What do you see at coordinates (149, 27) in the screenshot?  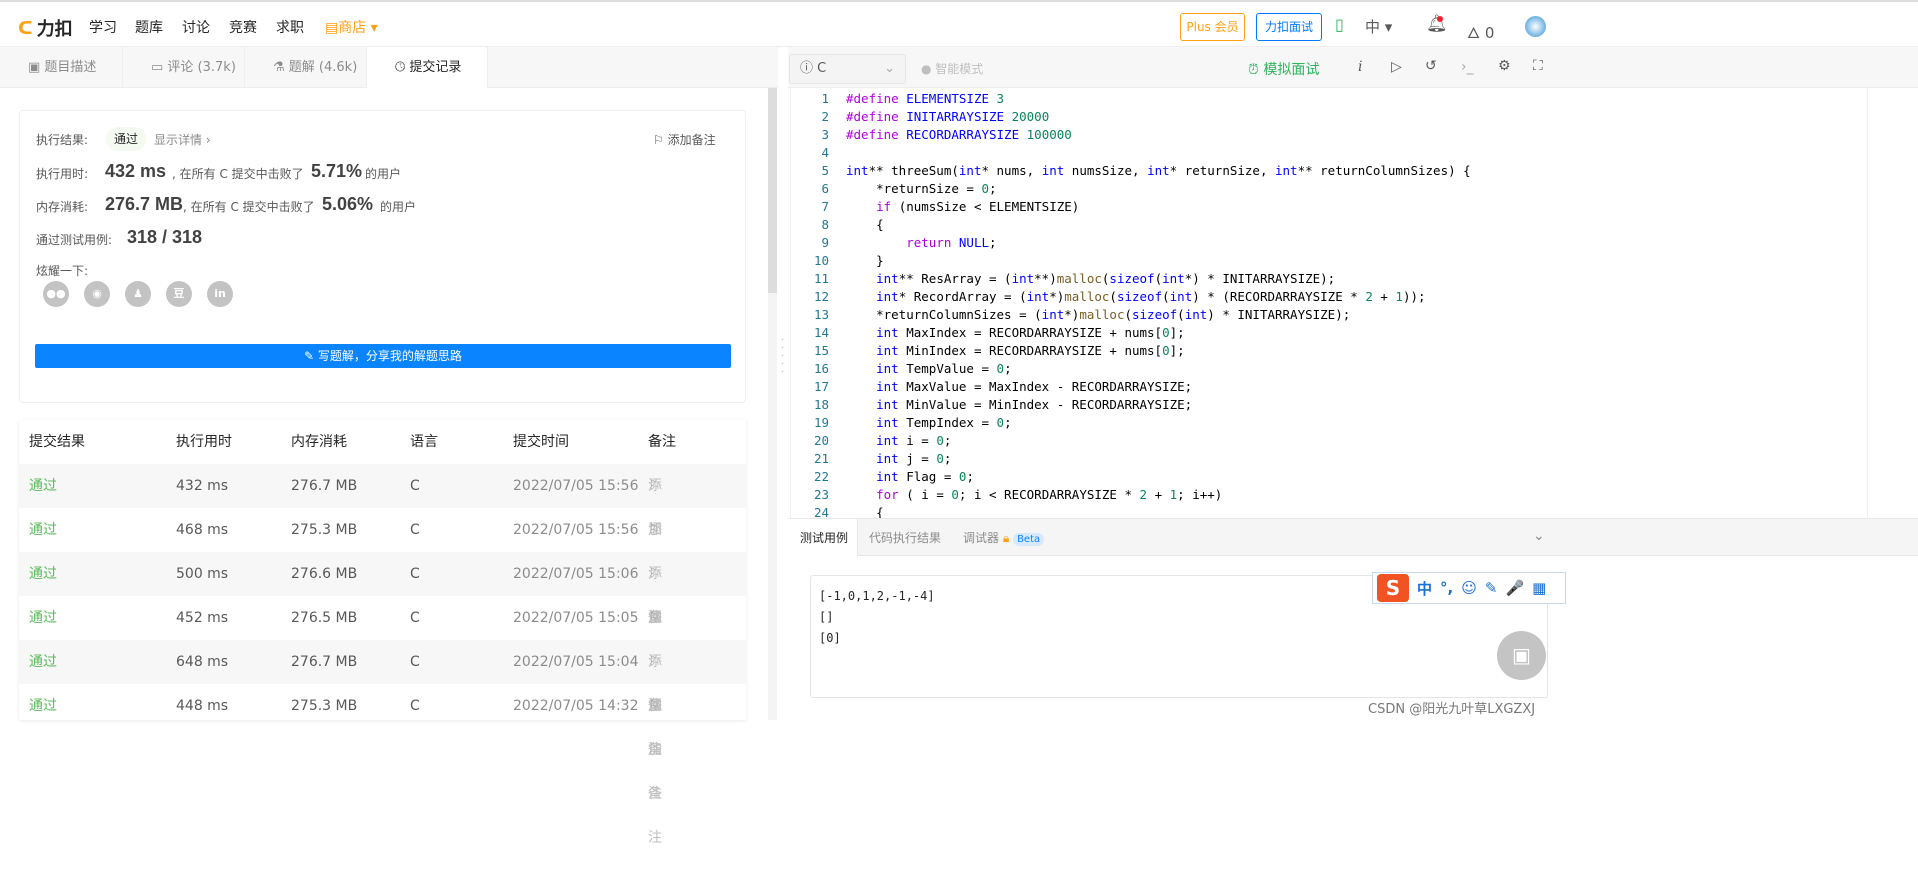 I see `nav-problems: 题库` at bounding box center [149, 27].